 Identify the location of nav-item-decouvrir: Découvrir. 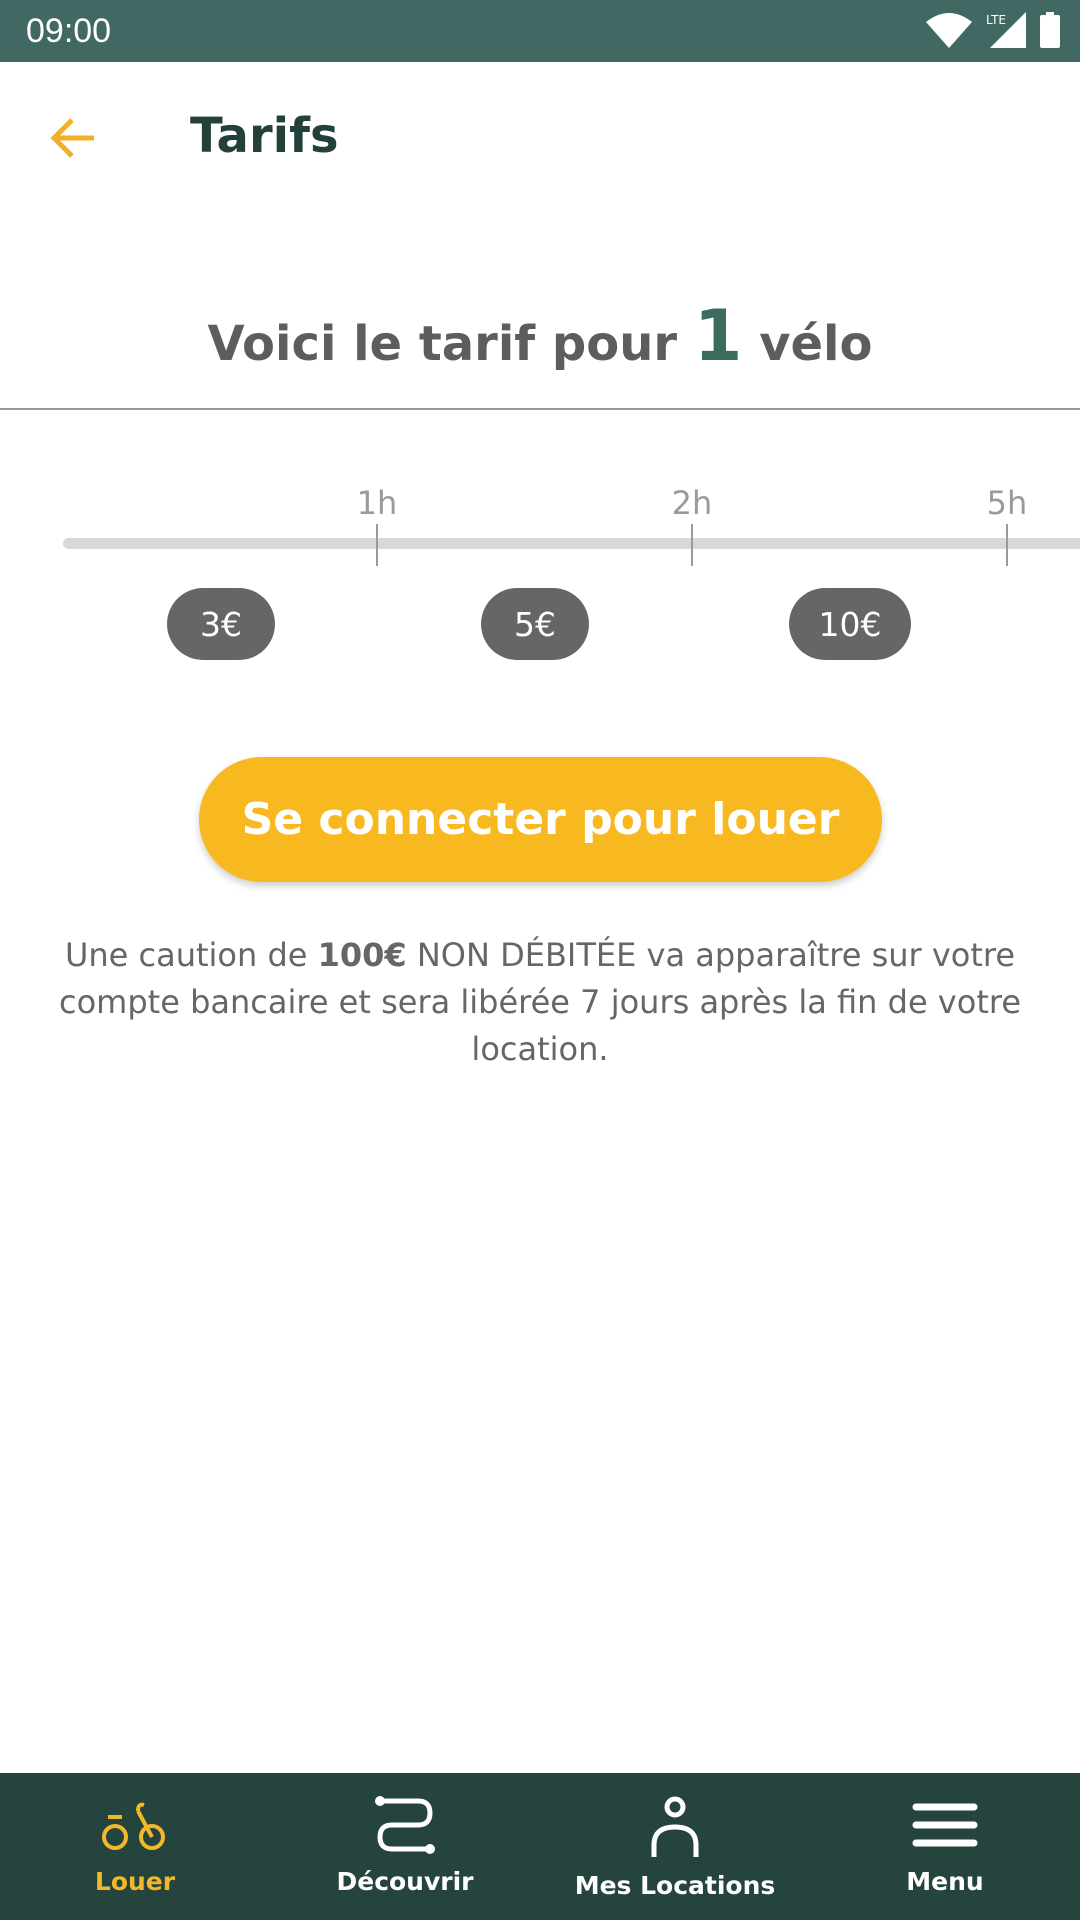
(405, 1846).